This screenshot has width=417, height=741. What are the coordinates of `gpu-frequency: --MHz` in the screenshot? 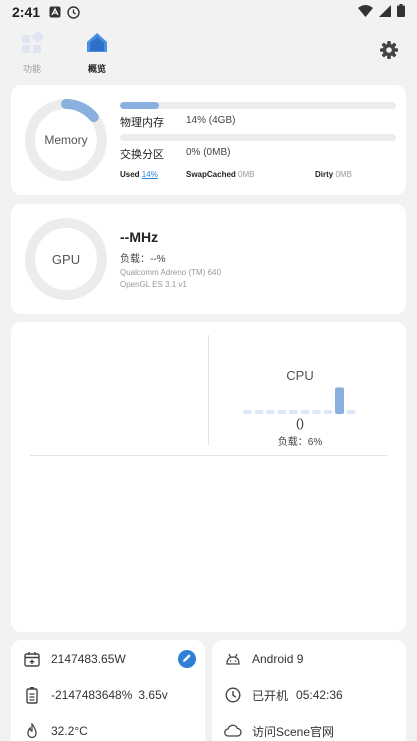 It's located at (139, 237).